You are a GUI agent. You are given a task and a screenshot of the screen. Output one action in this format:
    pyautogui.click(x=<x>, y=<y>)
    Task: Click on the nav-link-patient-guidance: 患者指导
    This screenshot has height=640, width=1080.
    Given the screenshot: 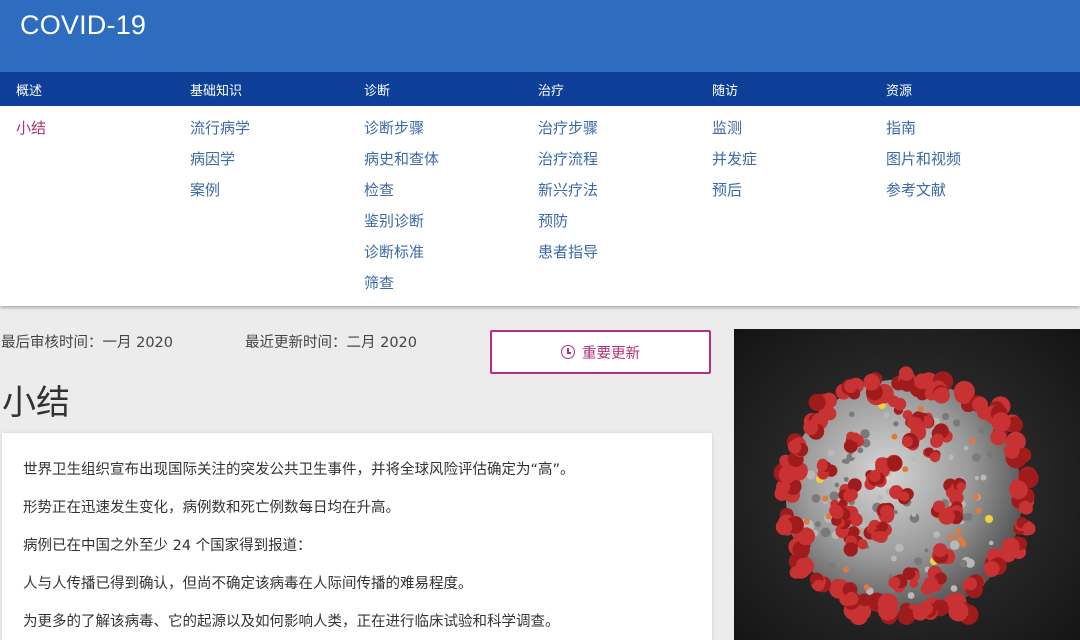 What is the action you would take?
    pyautogui.click(x=568, y=258)
    